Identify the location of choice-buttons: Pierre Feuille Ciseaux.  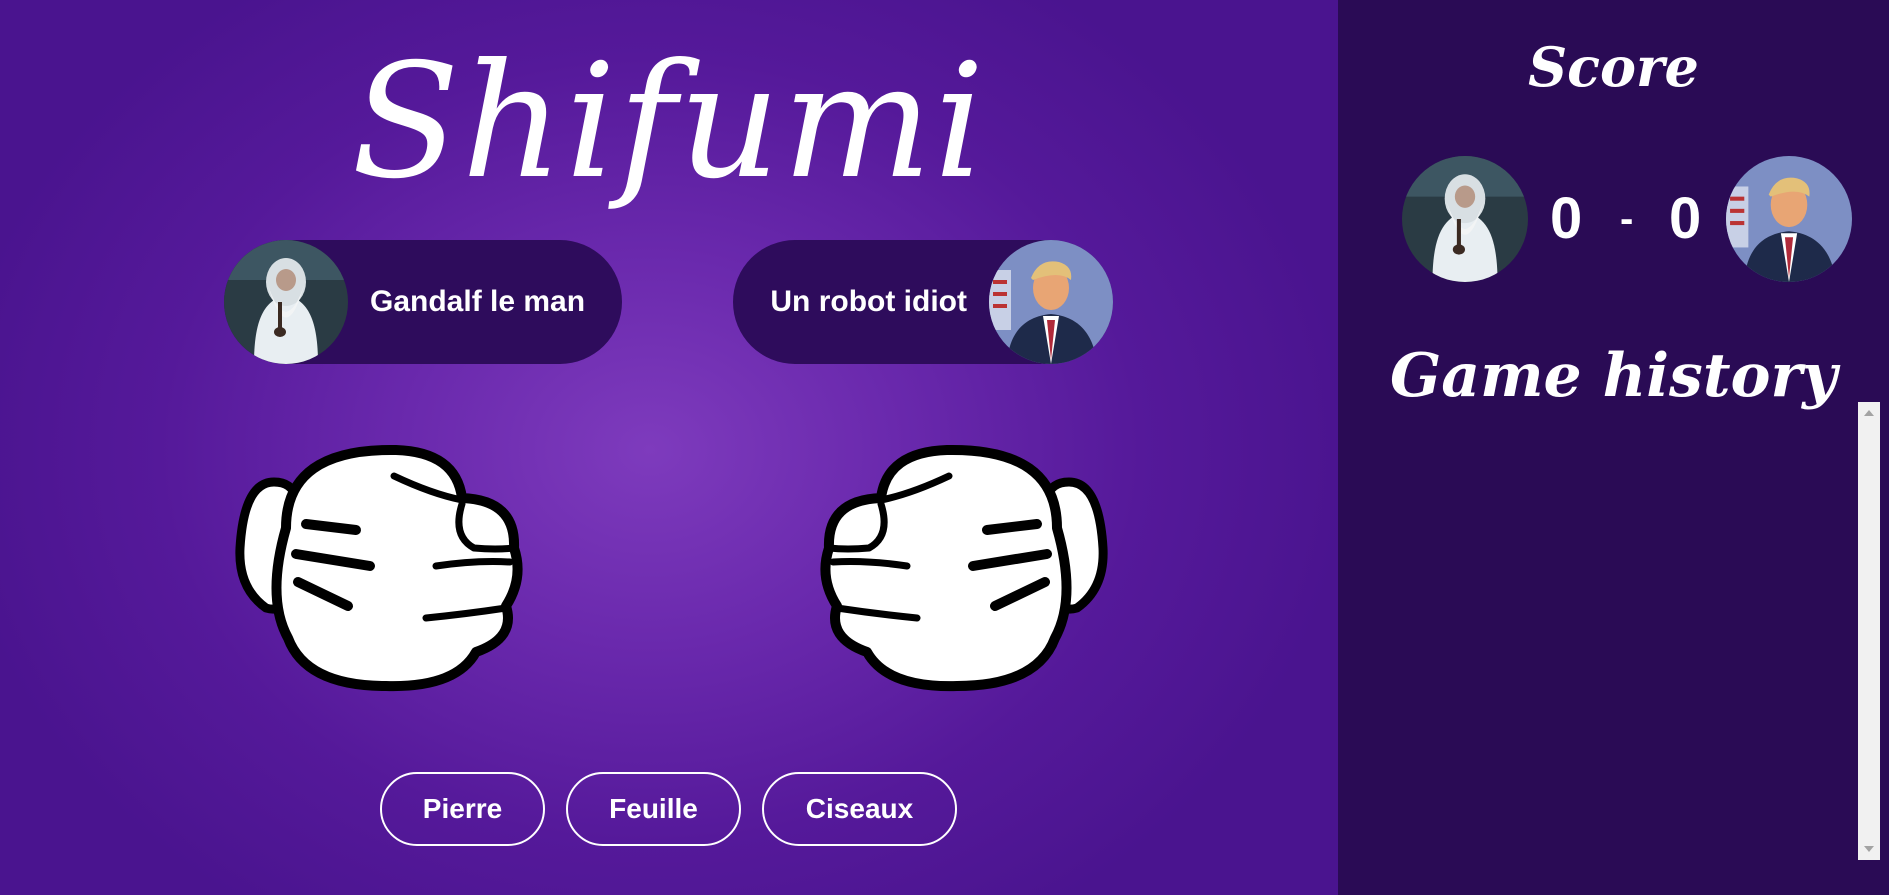
(668, 809).